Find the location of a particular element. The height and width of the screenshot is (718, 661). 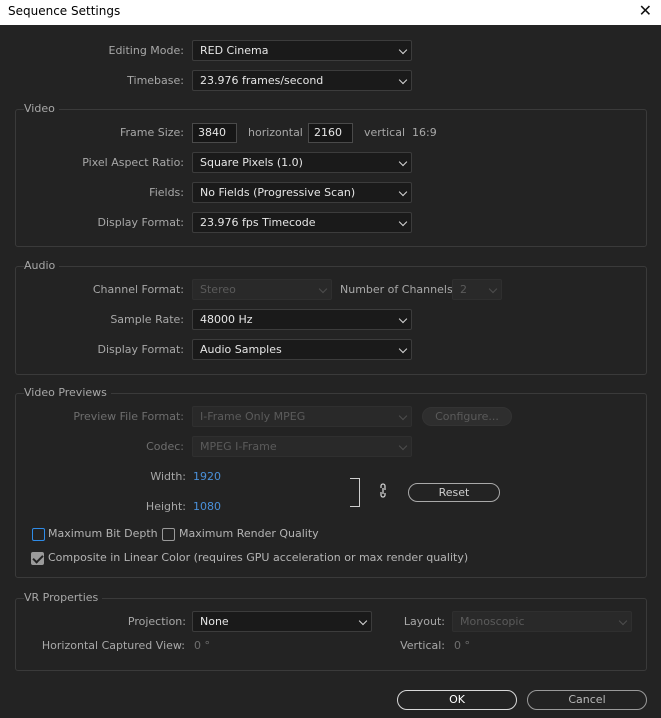

horizontal-label: horizontal is located at coordinates (275, 132).